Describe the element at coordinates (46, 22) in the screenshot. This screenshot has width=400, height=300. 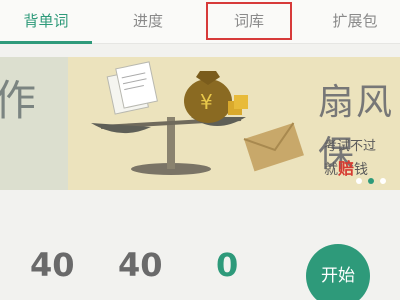
I see `tab-study-words: 背单词` at that location.